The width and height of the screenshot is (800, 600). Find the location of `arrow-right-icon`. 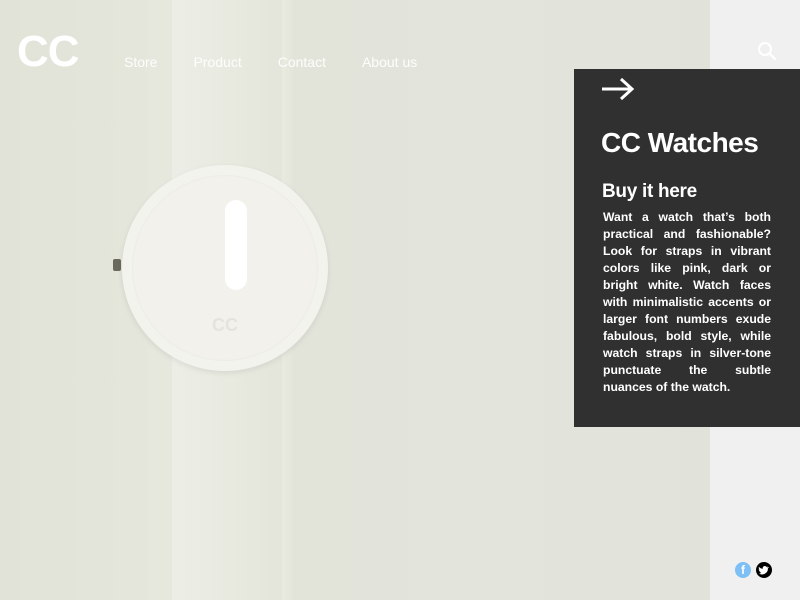

arrow-right-icon is located at coordinates (618, 91).